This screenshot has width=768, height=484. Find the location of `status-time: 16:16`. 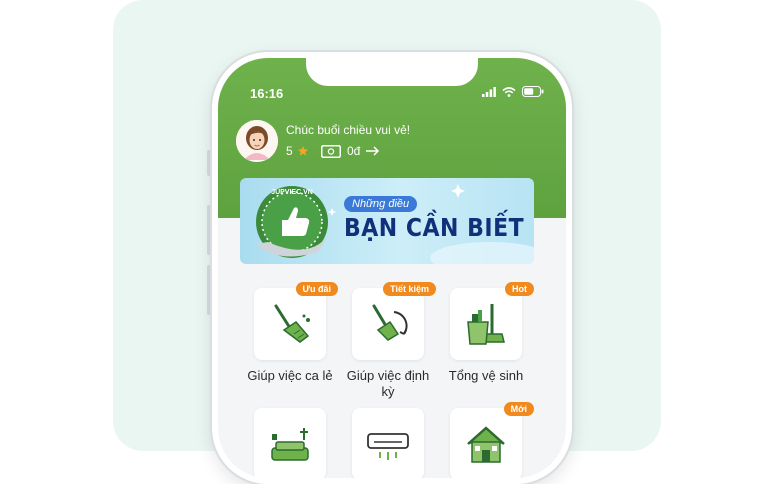

status-time: 16:16 is located at coordinates (267, 93).